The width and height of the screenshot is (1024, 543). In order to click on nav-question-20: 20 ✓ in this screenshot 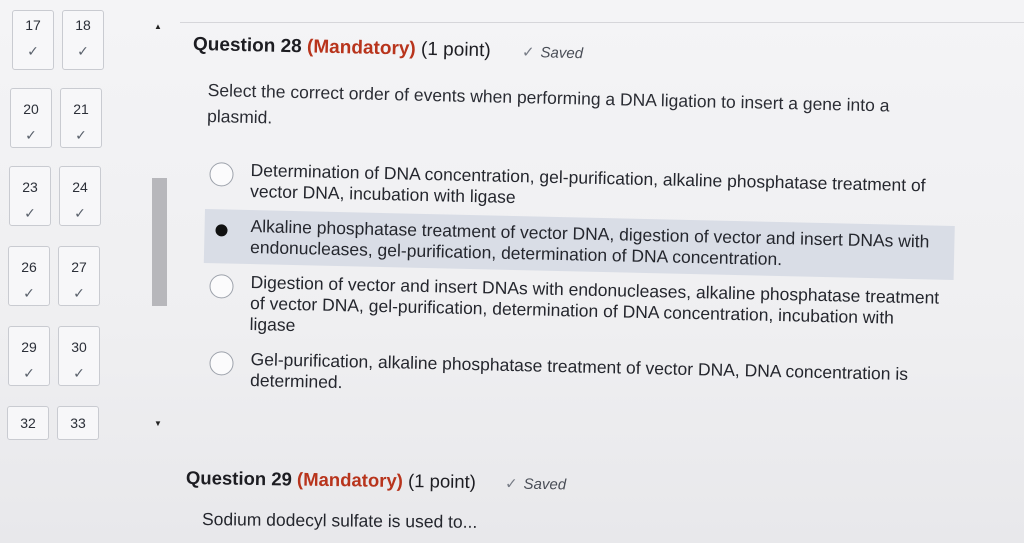, I will do `click(31, 118)`.